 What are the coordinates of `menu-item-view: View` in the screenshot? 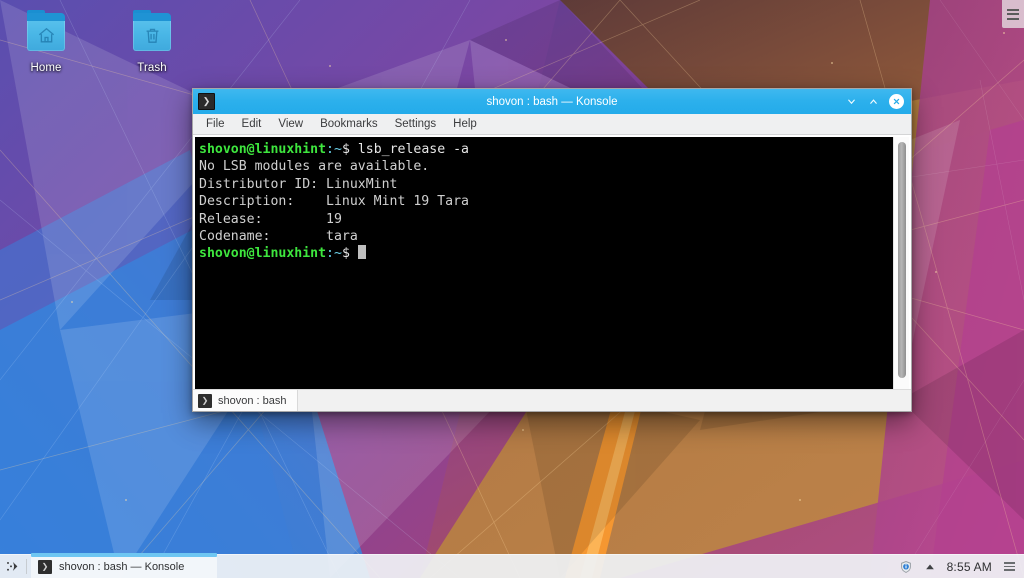 It's located at (290, 124).